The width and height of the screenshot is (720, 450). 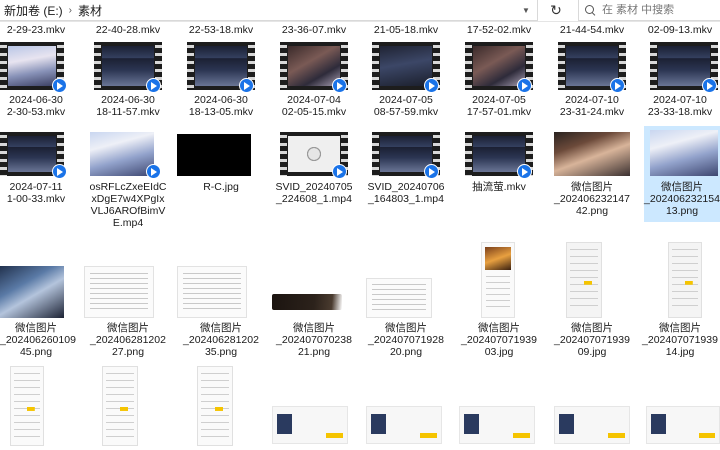 What do you see at coordinates (682, 211) in the screenshot?
I see `file-name: 13.png` at bounding box center [682, 211].